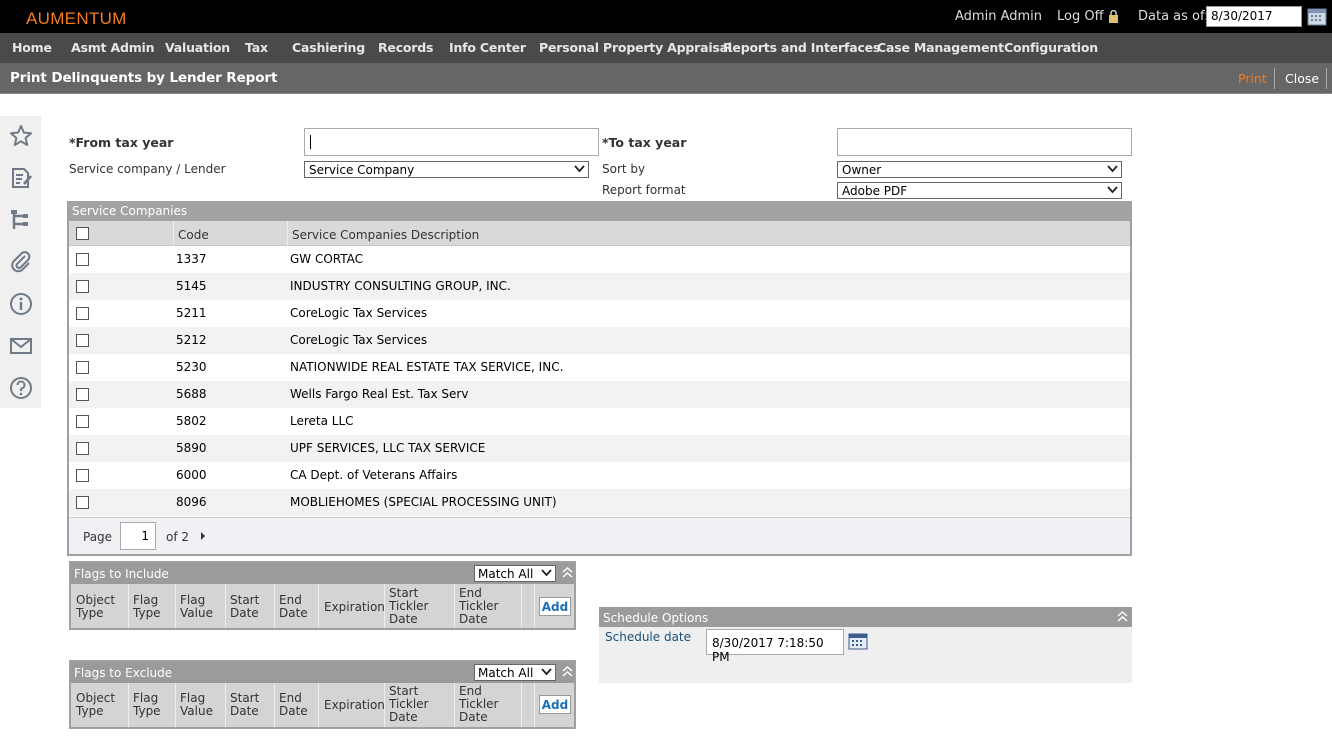 This screenshot has height=746, width=1332. I want to click on data-as-of-label: Data as of:, so click(1173, 16).